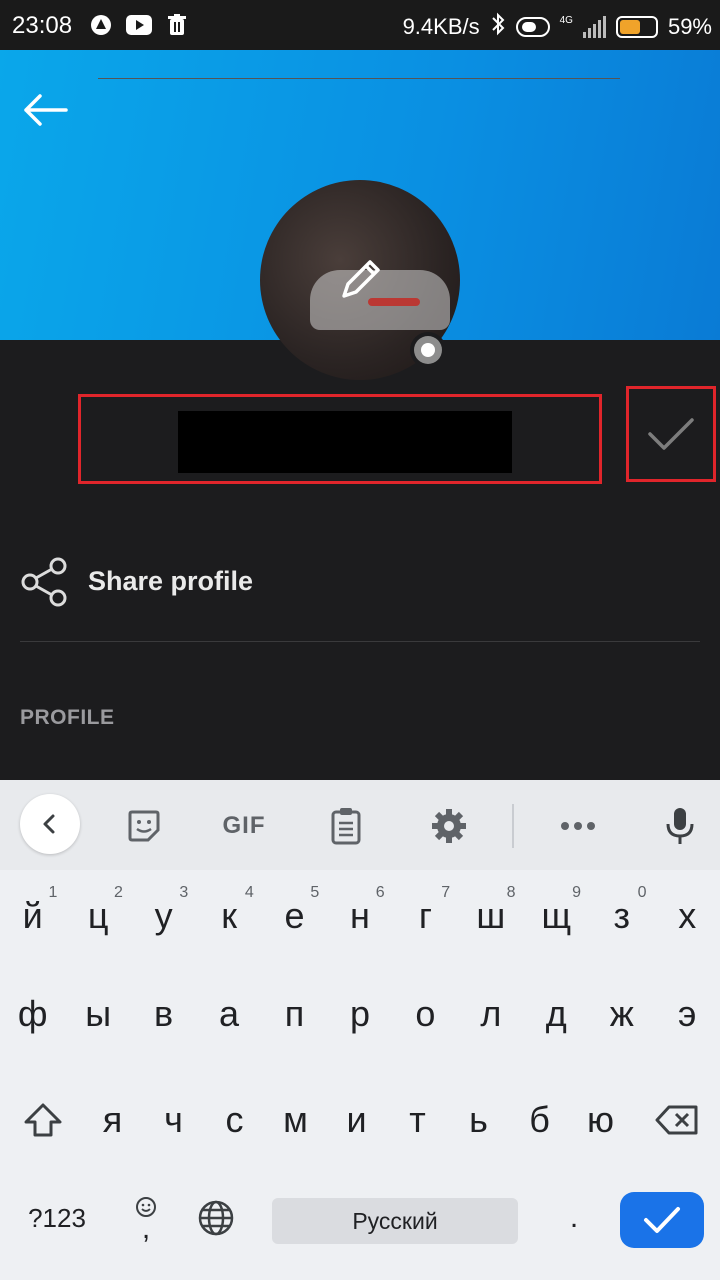 Image resolution: width=720 pixels, height=1280 pixels. I want to click on edit-pencil-icon, so click(360, 280).